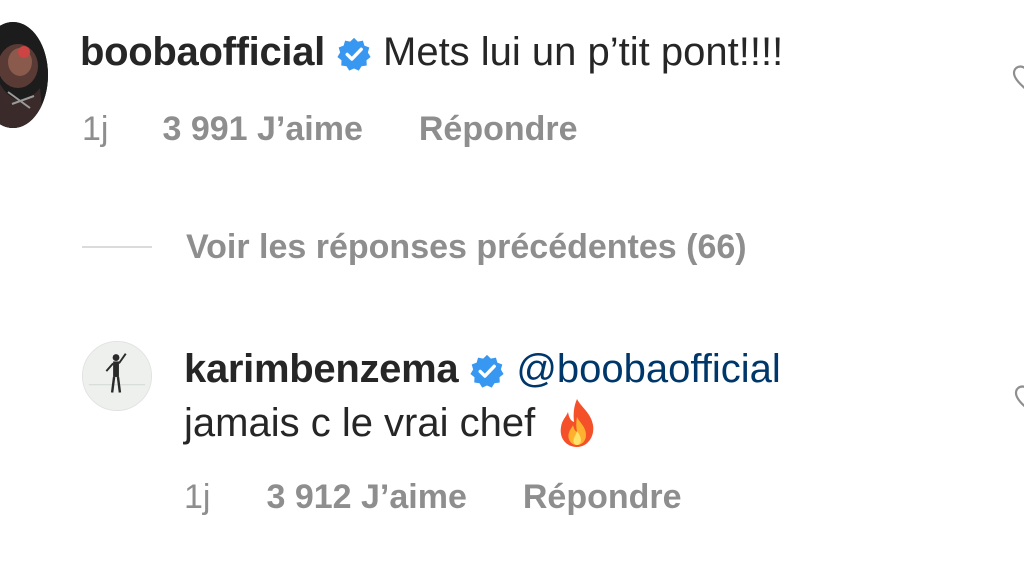 This screenshot has width=1024, height=576. I want to click on comment-likes-count: 3 912 J’aime, so click(366, 497).